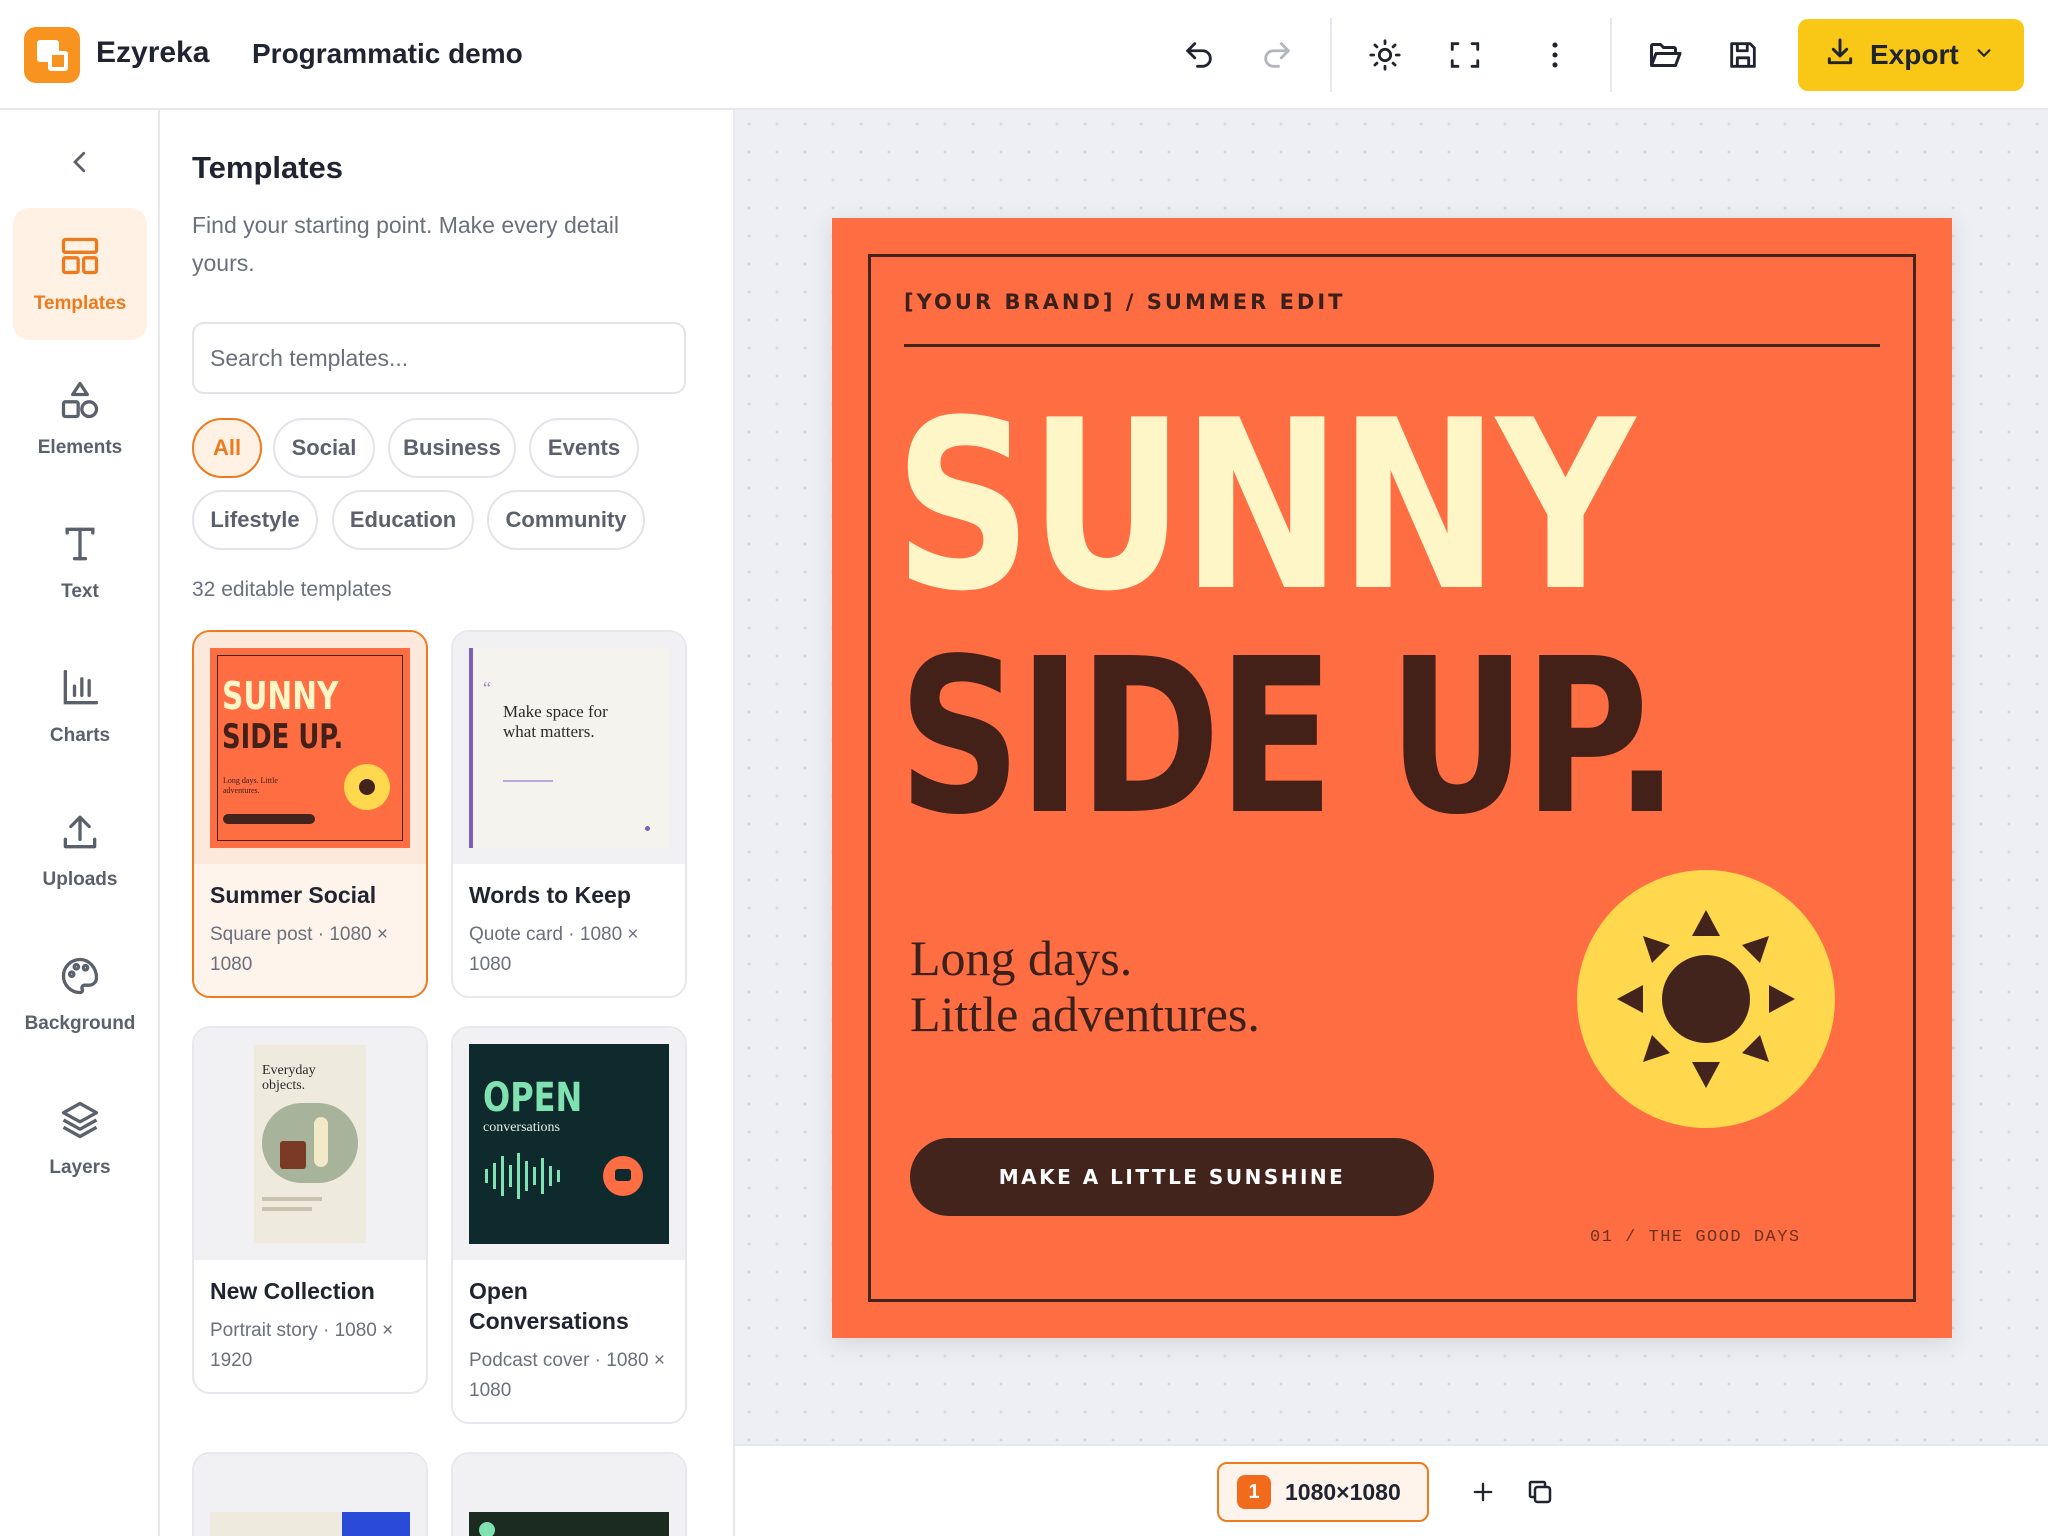 This screenshot has height=1536, width=2048. I want to click on rail-item-elements: Elements, so click(80, 418).